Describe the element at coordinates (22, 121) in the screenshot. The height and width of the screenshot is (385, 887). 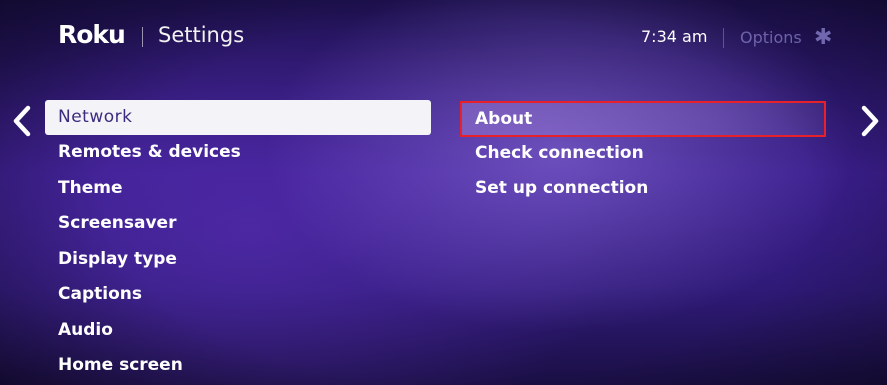
I see `chevron-left-icon` at that location.